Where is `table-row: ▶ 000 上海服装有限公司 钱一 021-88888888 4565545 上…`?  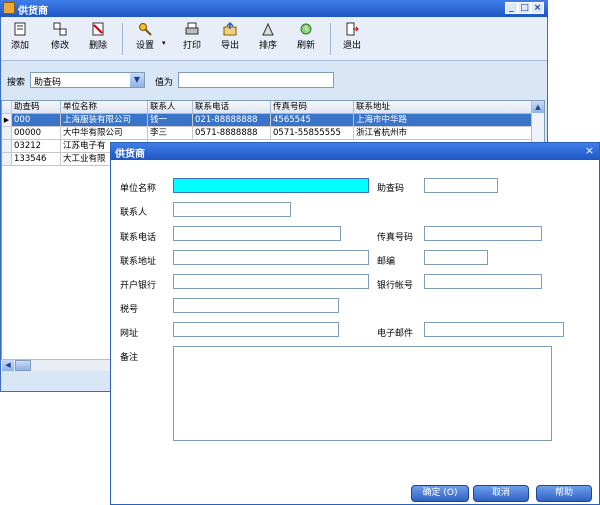 table-row: ▶ 000 上海服装有限公司 钱一 021-88888888 4565545 上… is located at coordinates (267, 120).